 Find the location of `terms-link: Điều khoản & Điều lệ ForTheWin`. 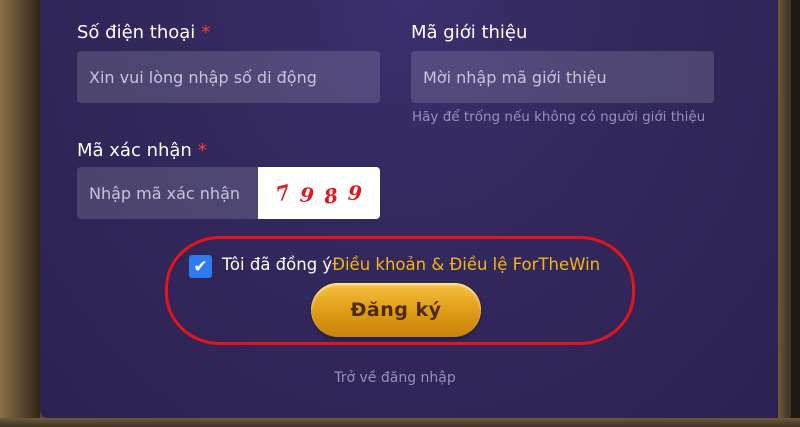

terms-link: Điều khoản & Điều lệ ForTheWin is located at coordinates (466, 264).